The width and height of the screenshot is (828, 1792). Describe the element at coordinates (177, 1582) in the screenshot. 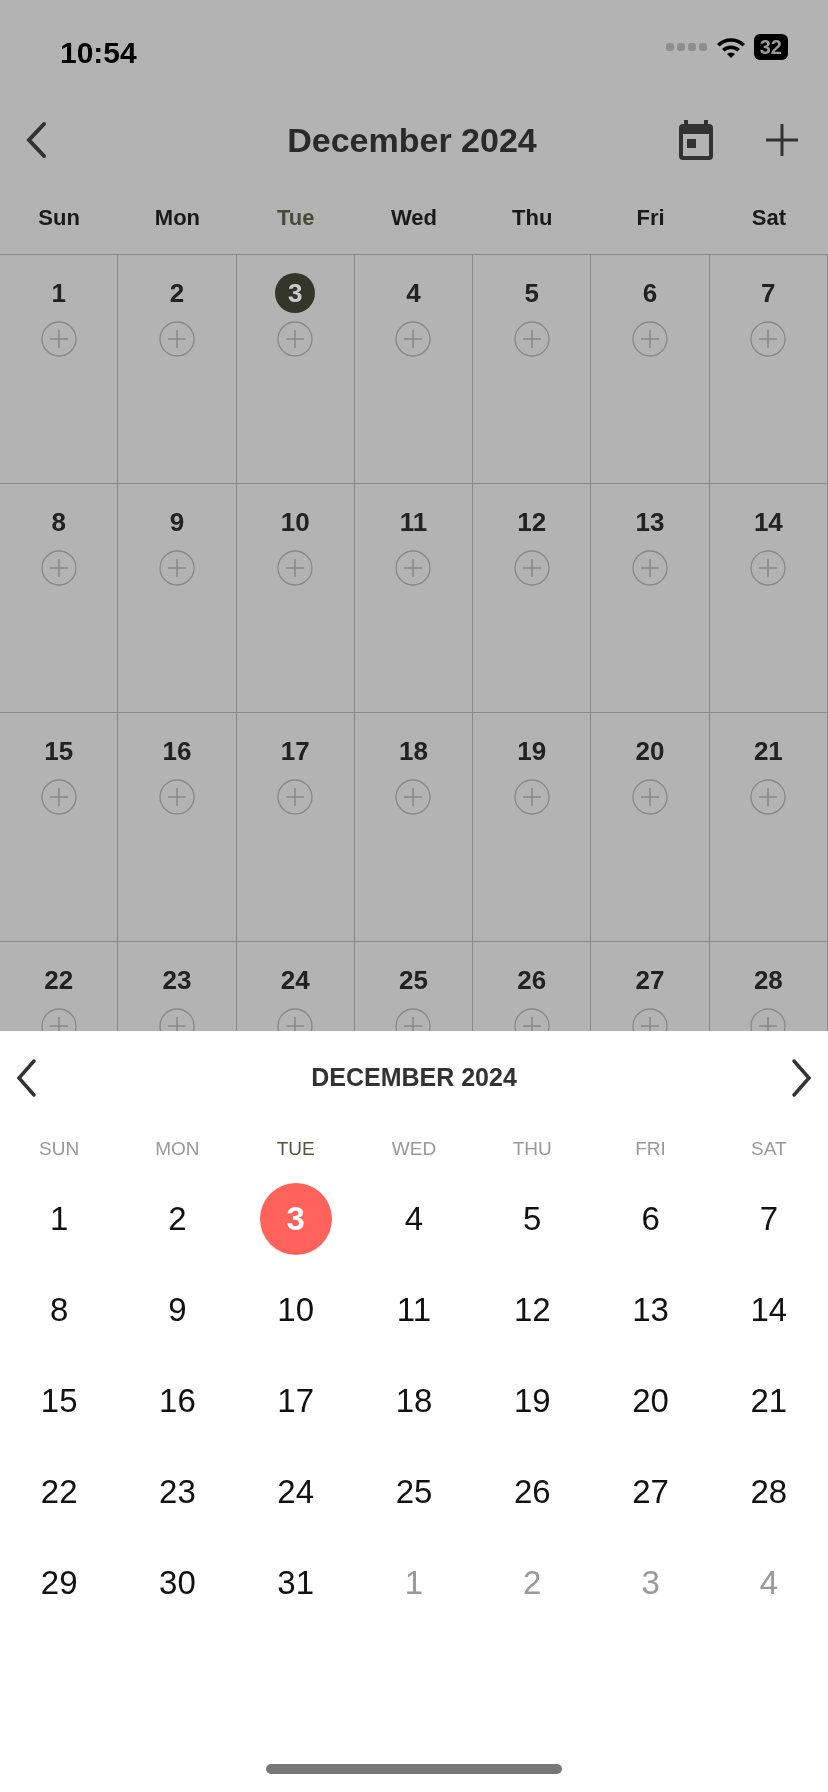

I see `date-button: 30` at that location.